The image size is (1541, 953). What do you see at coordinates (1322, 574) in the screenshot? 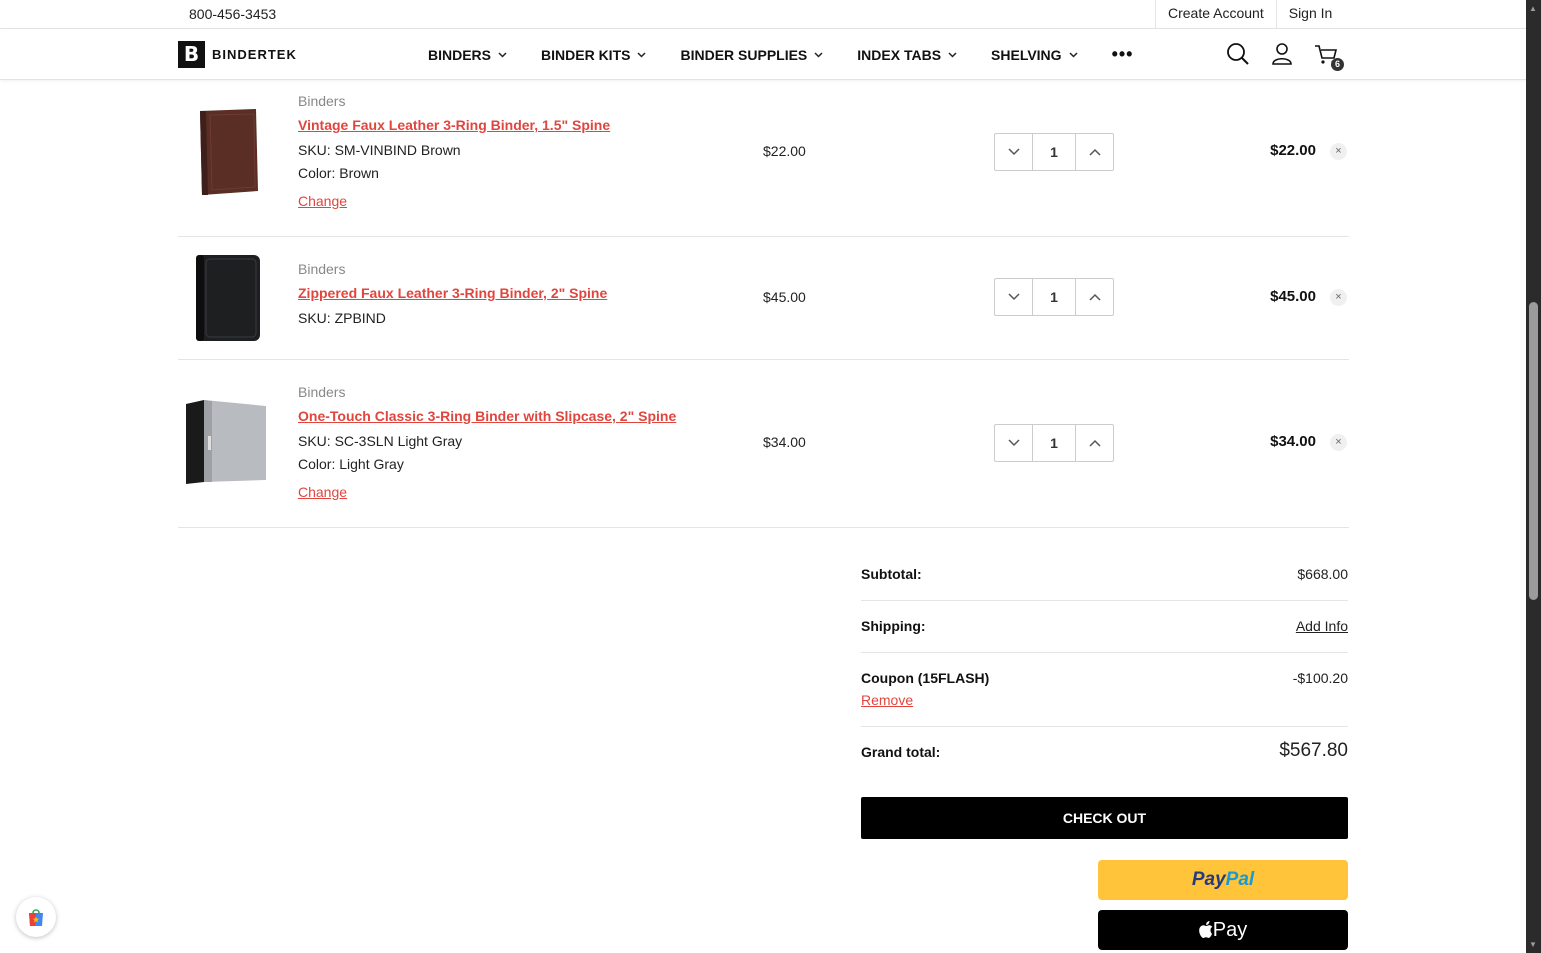
I see `subtotal-value: $668.00` at bounding box center [1322, 574].